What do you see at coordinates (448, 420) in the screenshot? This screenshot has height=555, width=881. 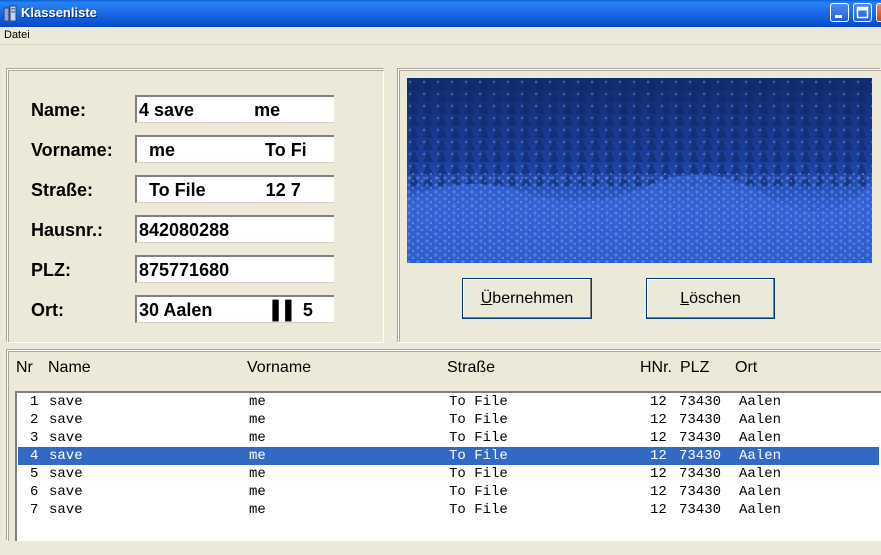 I see `list-item: 2 save me To File 12 73430 Aalen` at bounding box center [448, 420].